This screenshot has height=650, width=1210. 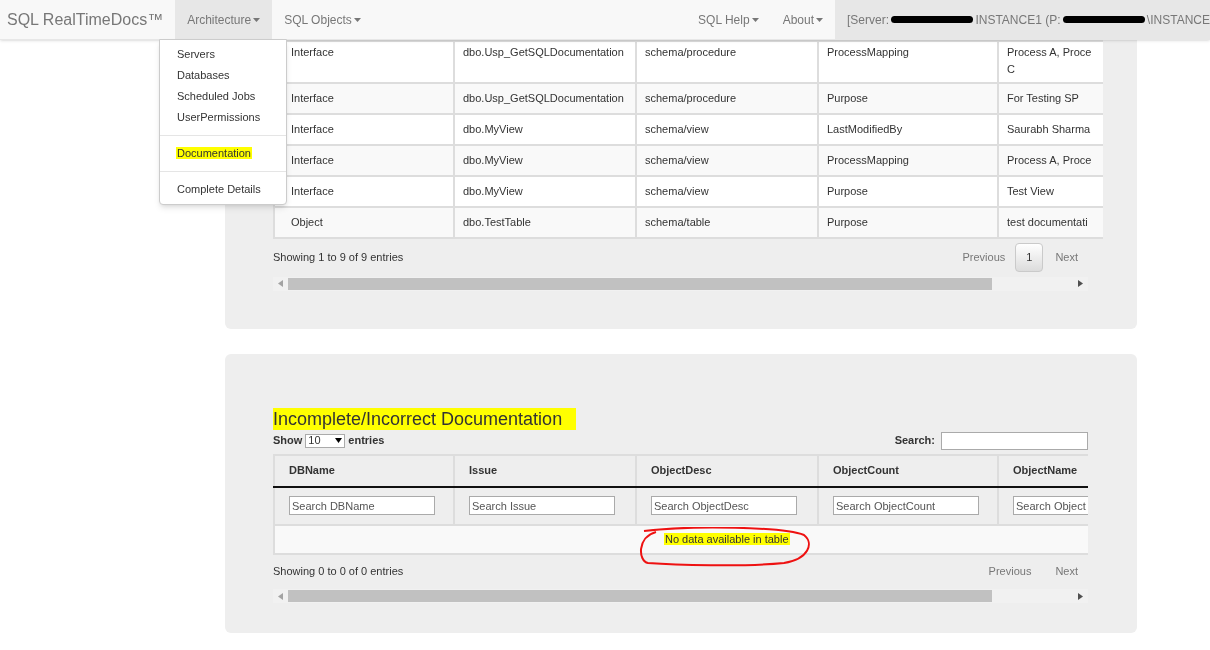 What do you see at coordinates (224, 19) in the screenshot?
I see `nav-menu: Architecture` at bounding box center [224, 19].